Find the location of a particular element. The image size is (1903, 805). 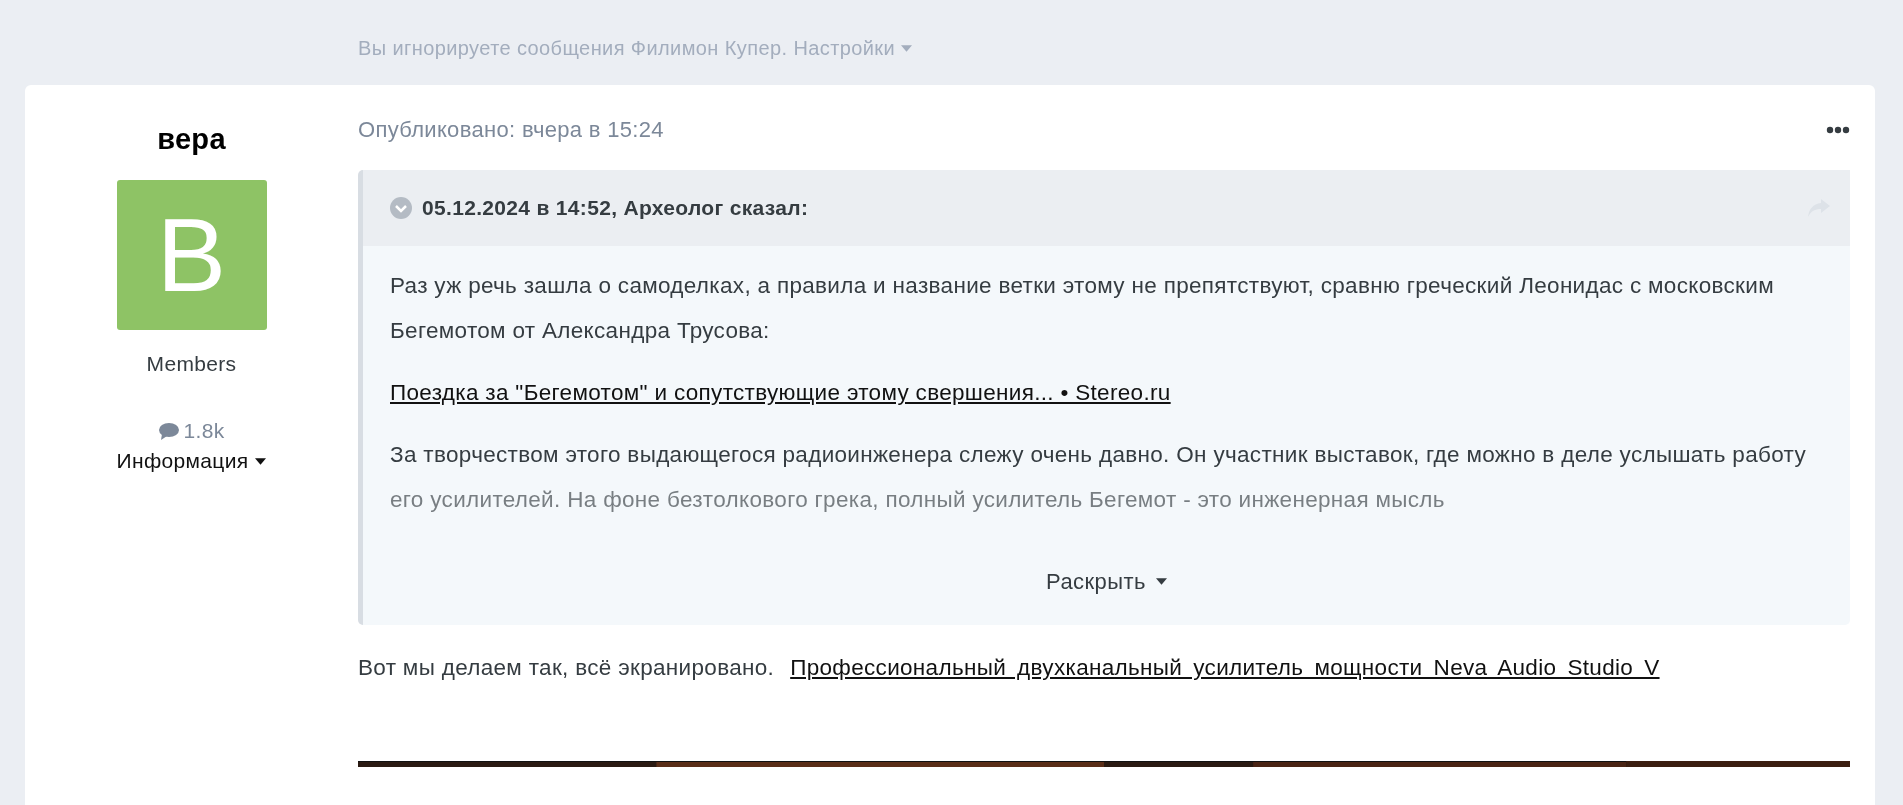

published-date: Опубликовано: вчера в 15:24 is located at coordinates (511, 130).